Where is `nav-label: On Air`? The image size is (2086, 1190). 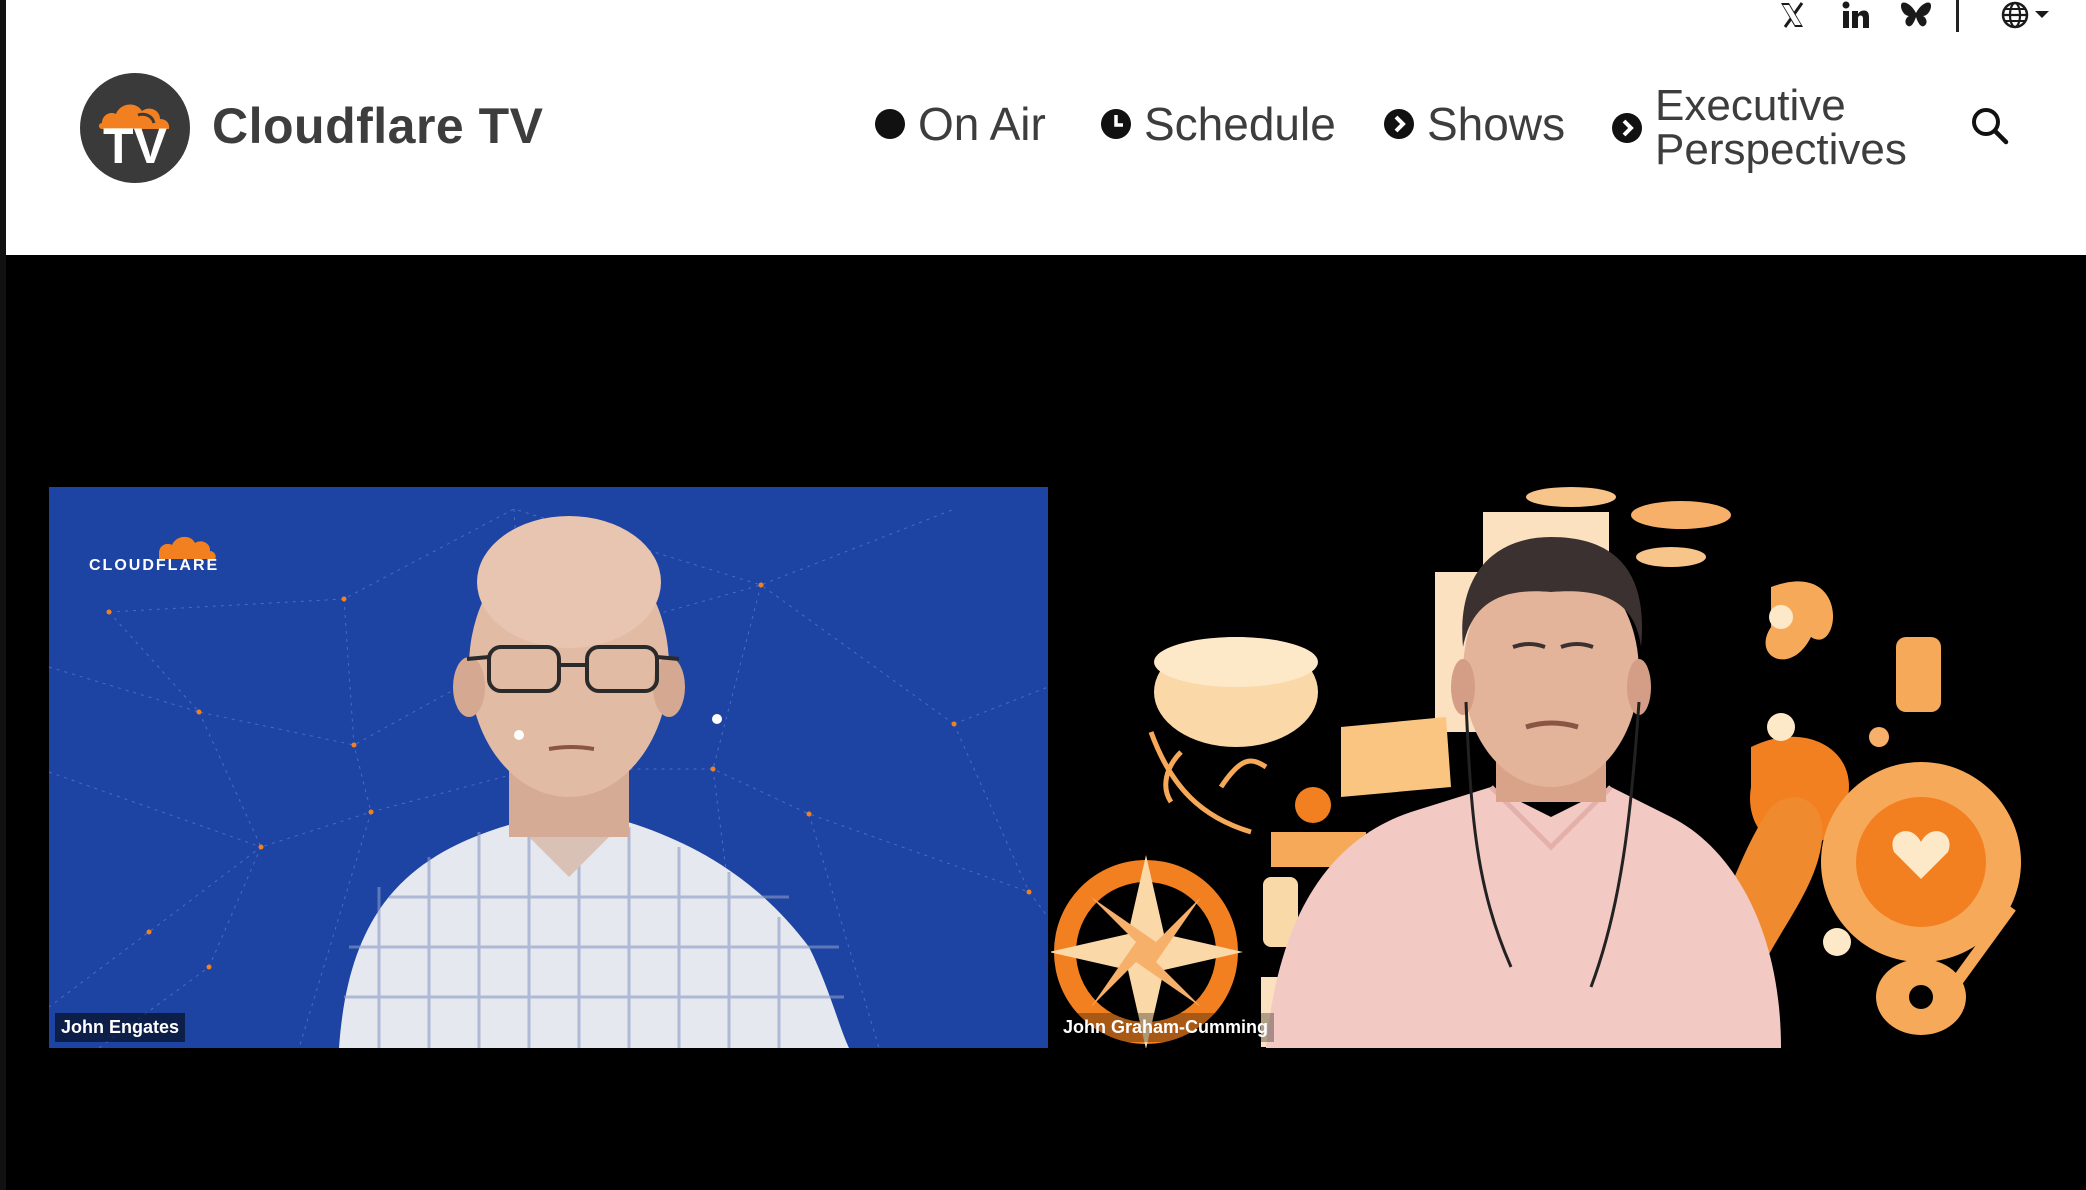 nav-label: On Air is located at coordinates (982, 124).